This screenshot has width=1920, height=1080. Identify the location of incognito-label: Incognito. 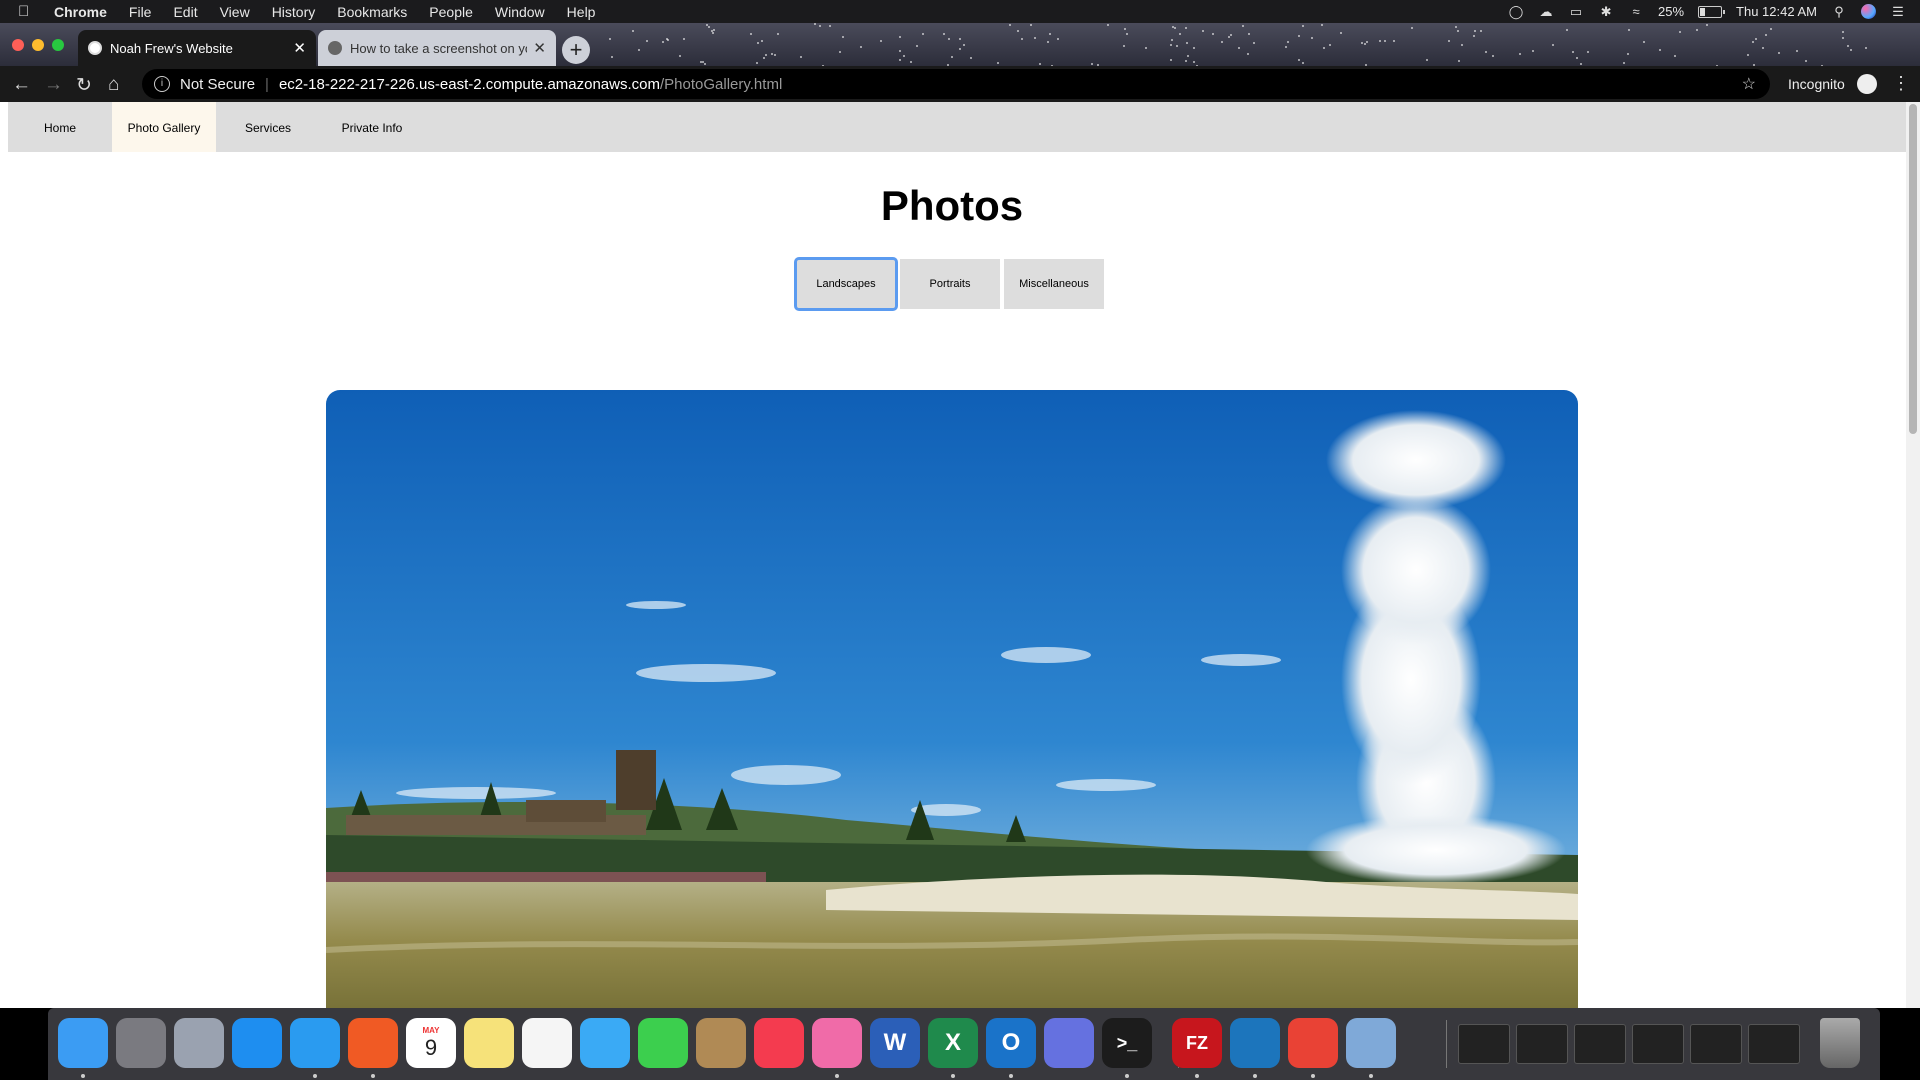
(1816, 84).